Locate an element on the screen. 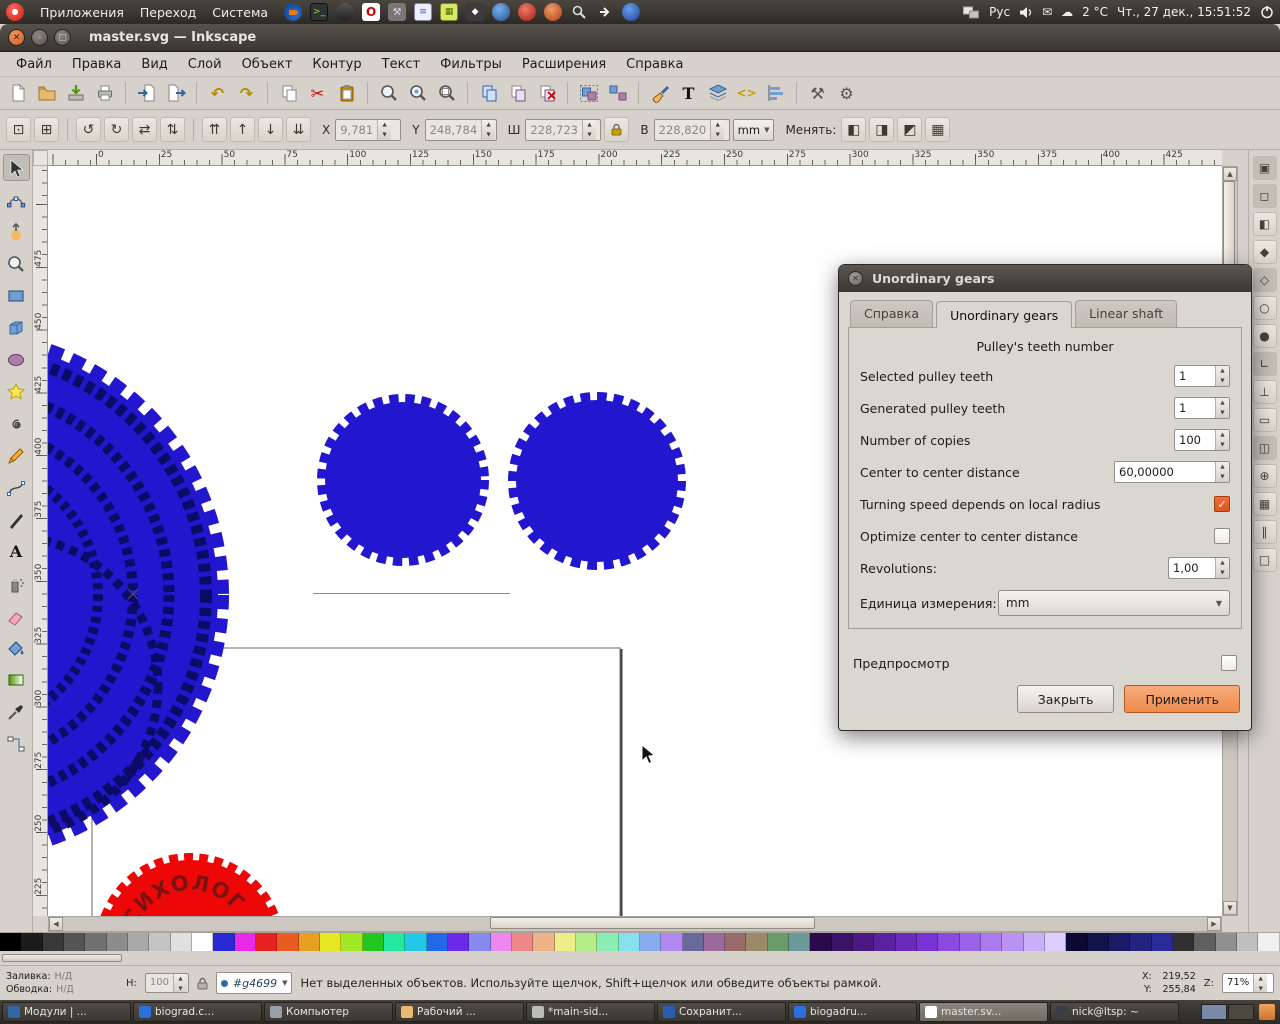 The height and width of the screenshot is (1024, 1280). flip-vertical-button: ⇅ is located at coordinates (172, 129).